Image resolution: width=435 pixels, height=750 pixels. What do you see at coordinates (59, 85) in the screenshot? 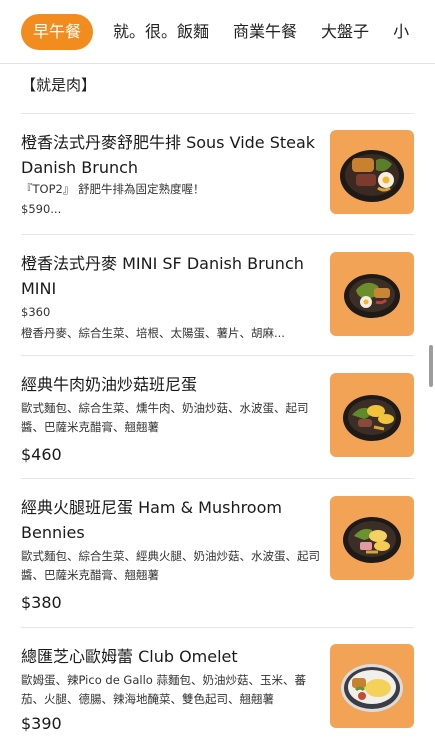
I see `section-title: 【就是肉】` at bounding box center [59, 85].